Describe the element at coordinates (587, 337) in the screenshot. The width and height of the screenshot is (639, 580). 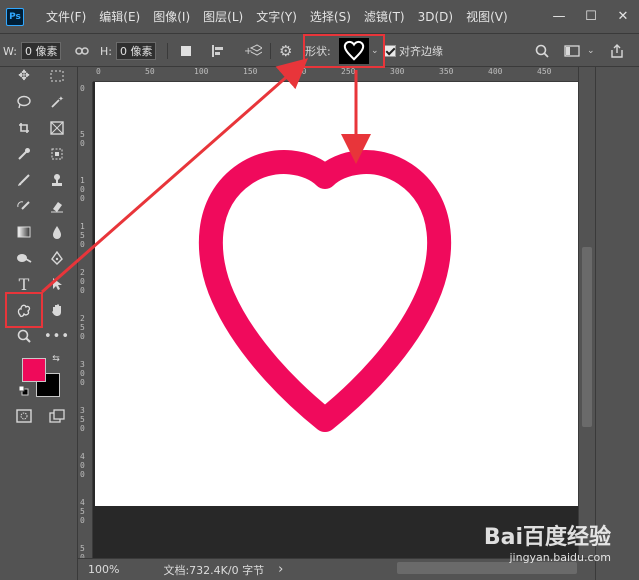
I see `scrollbar-thumb` at that location.